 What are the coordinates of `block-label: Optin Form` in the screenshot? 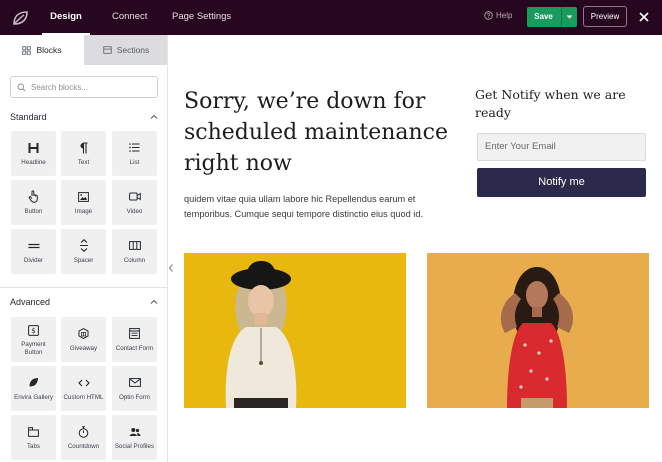 It's located at (134, 397).